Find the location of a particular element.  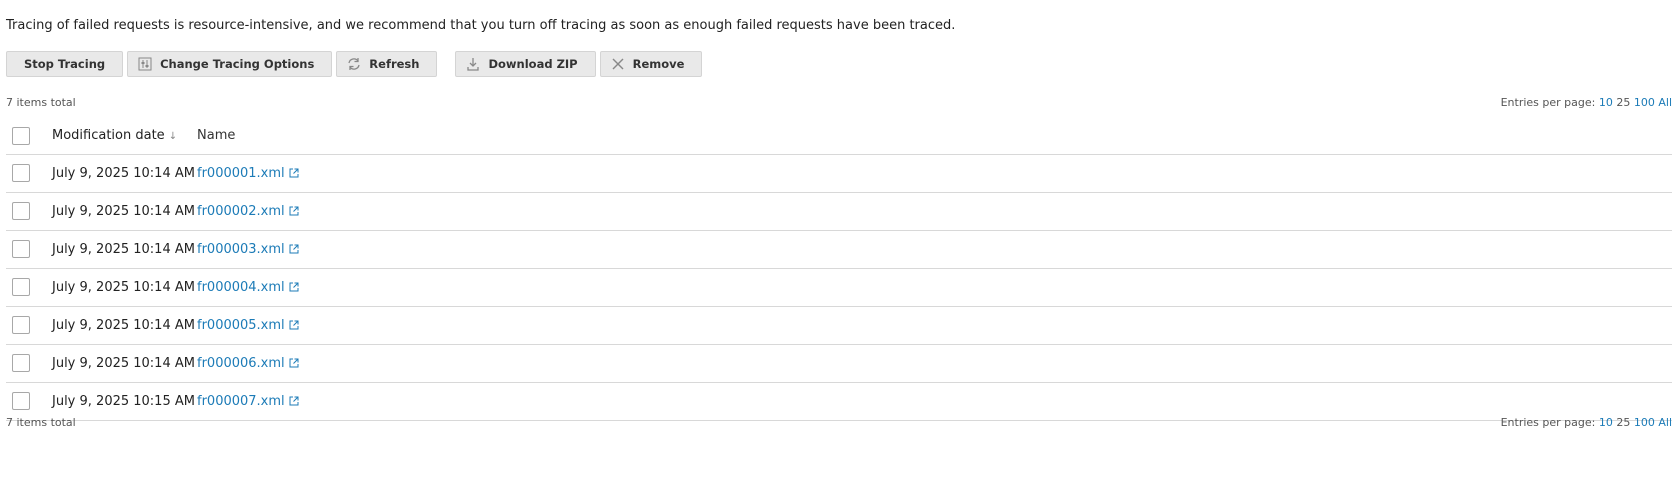

file-name: fr000005.xml is located at coordinates (241, 325).